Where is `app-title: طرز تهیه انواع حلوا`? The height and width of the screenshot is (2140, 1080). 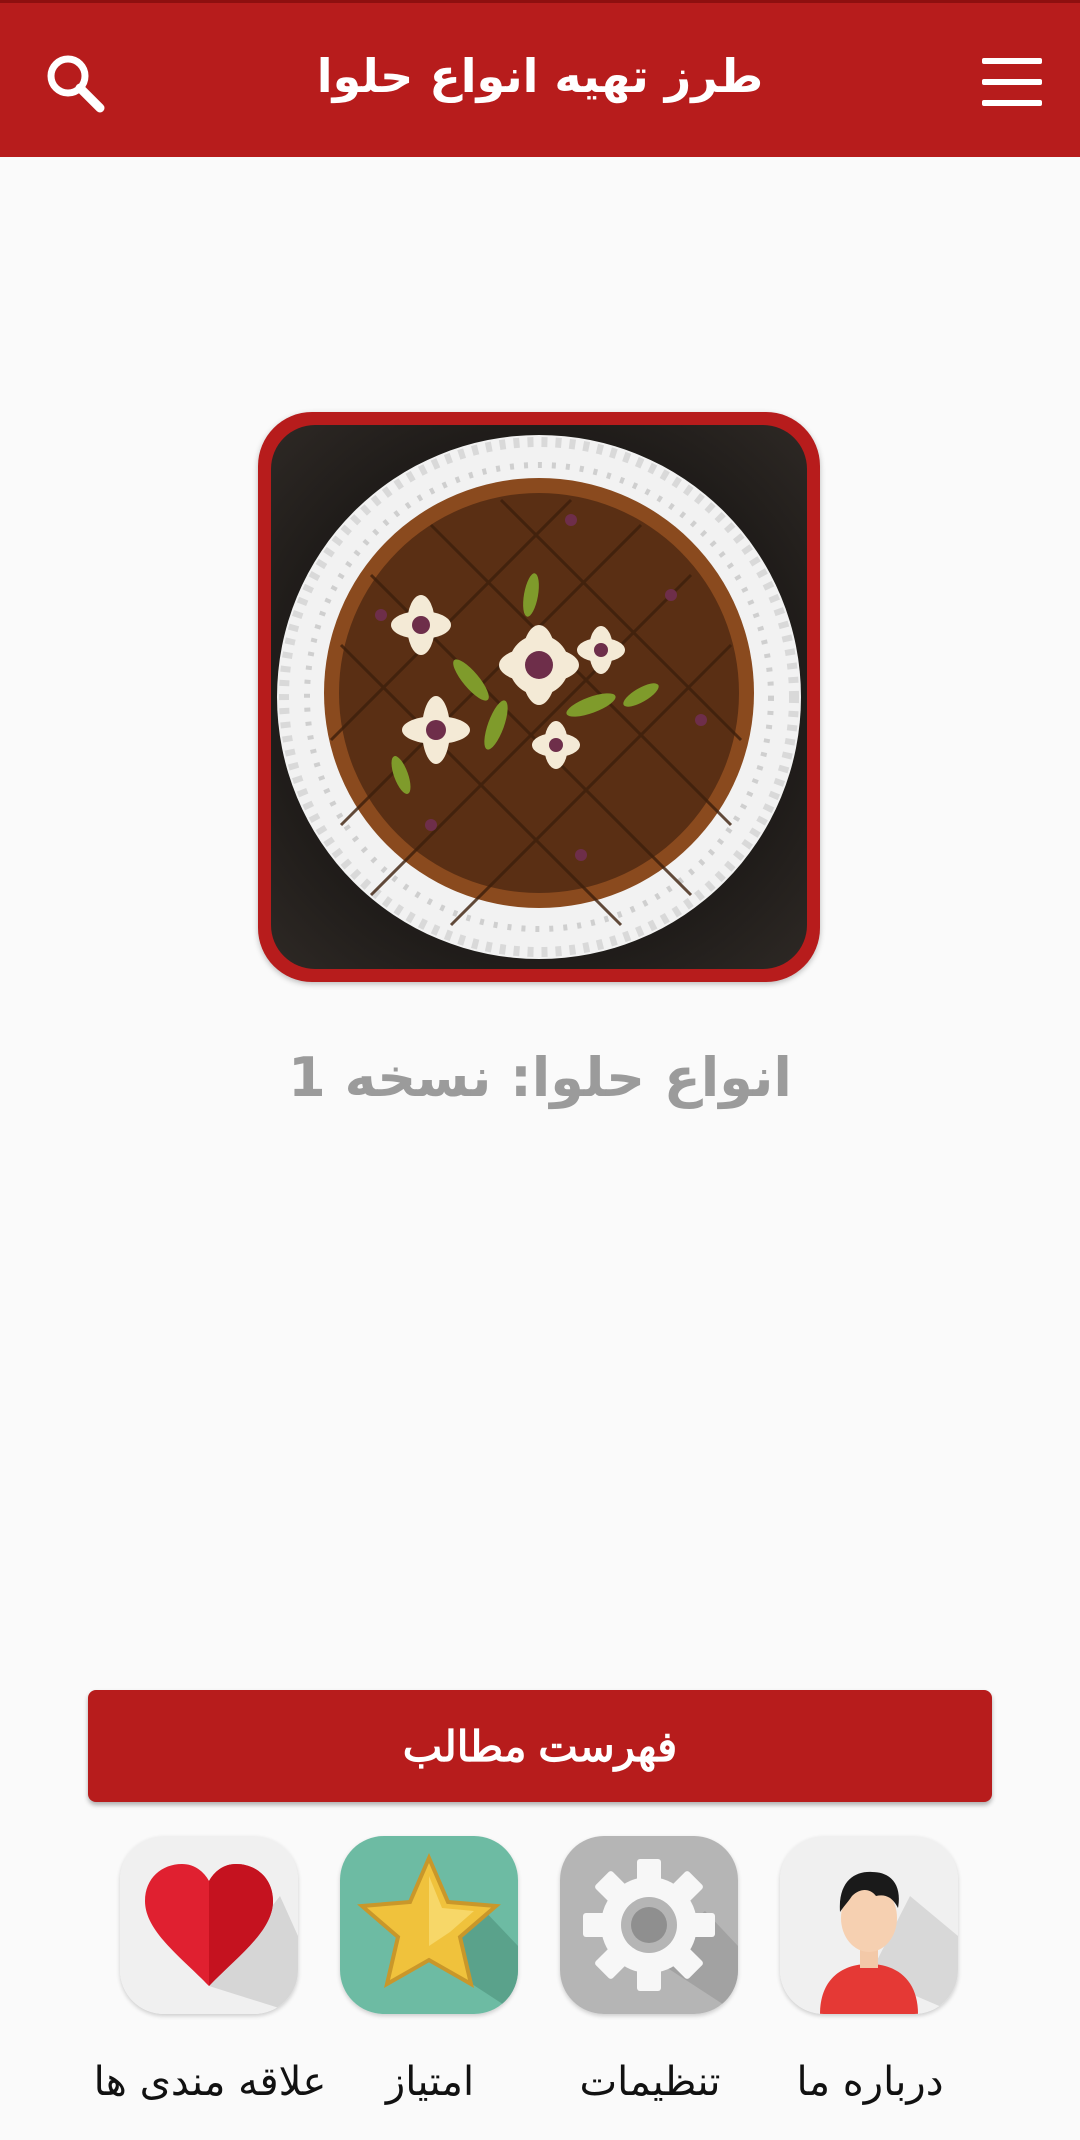 app-title: طرز تهیه انواع حلوا is located at coordinates (540, 76).